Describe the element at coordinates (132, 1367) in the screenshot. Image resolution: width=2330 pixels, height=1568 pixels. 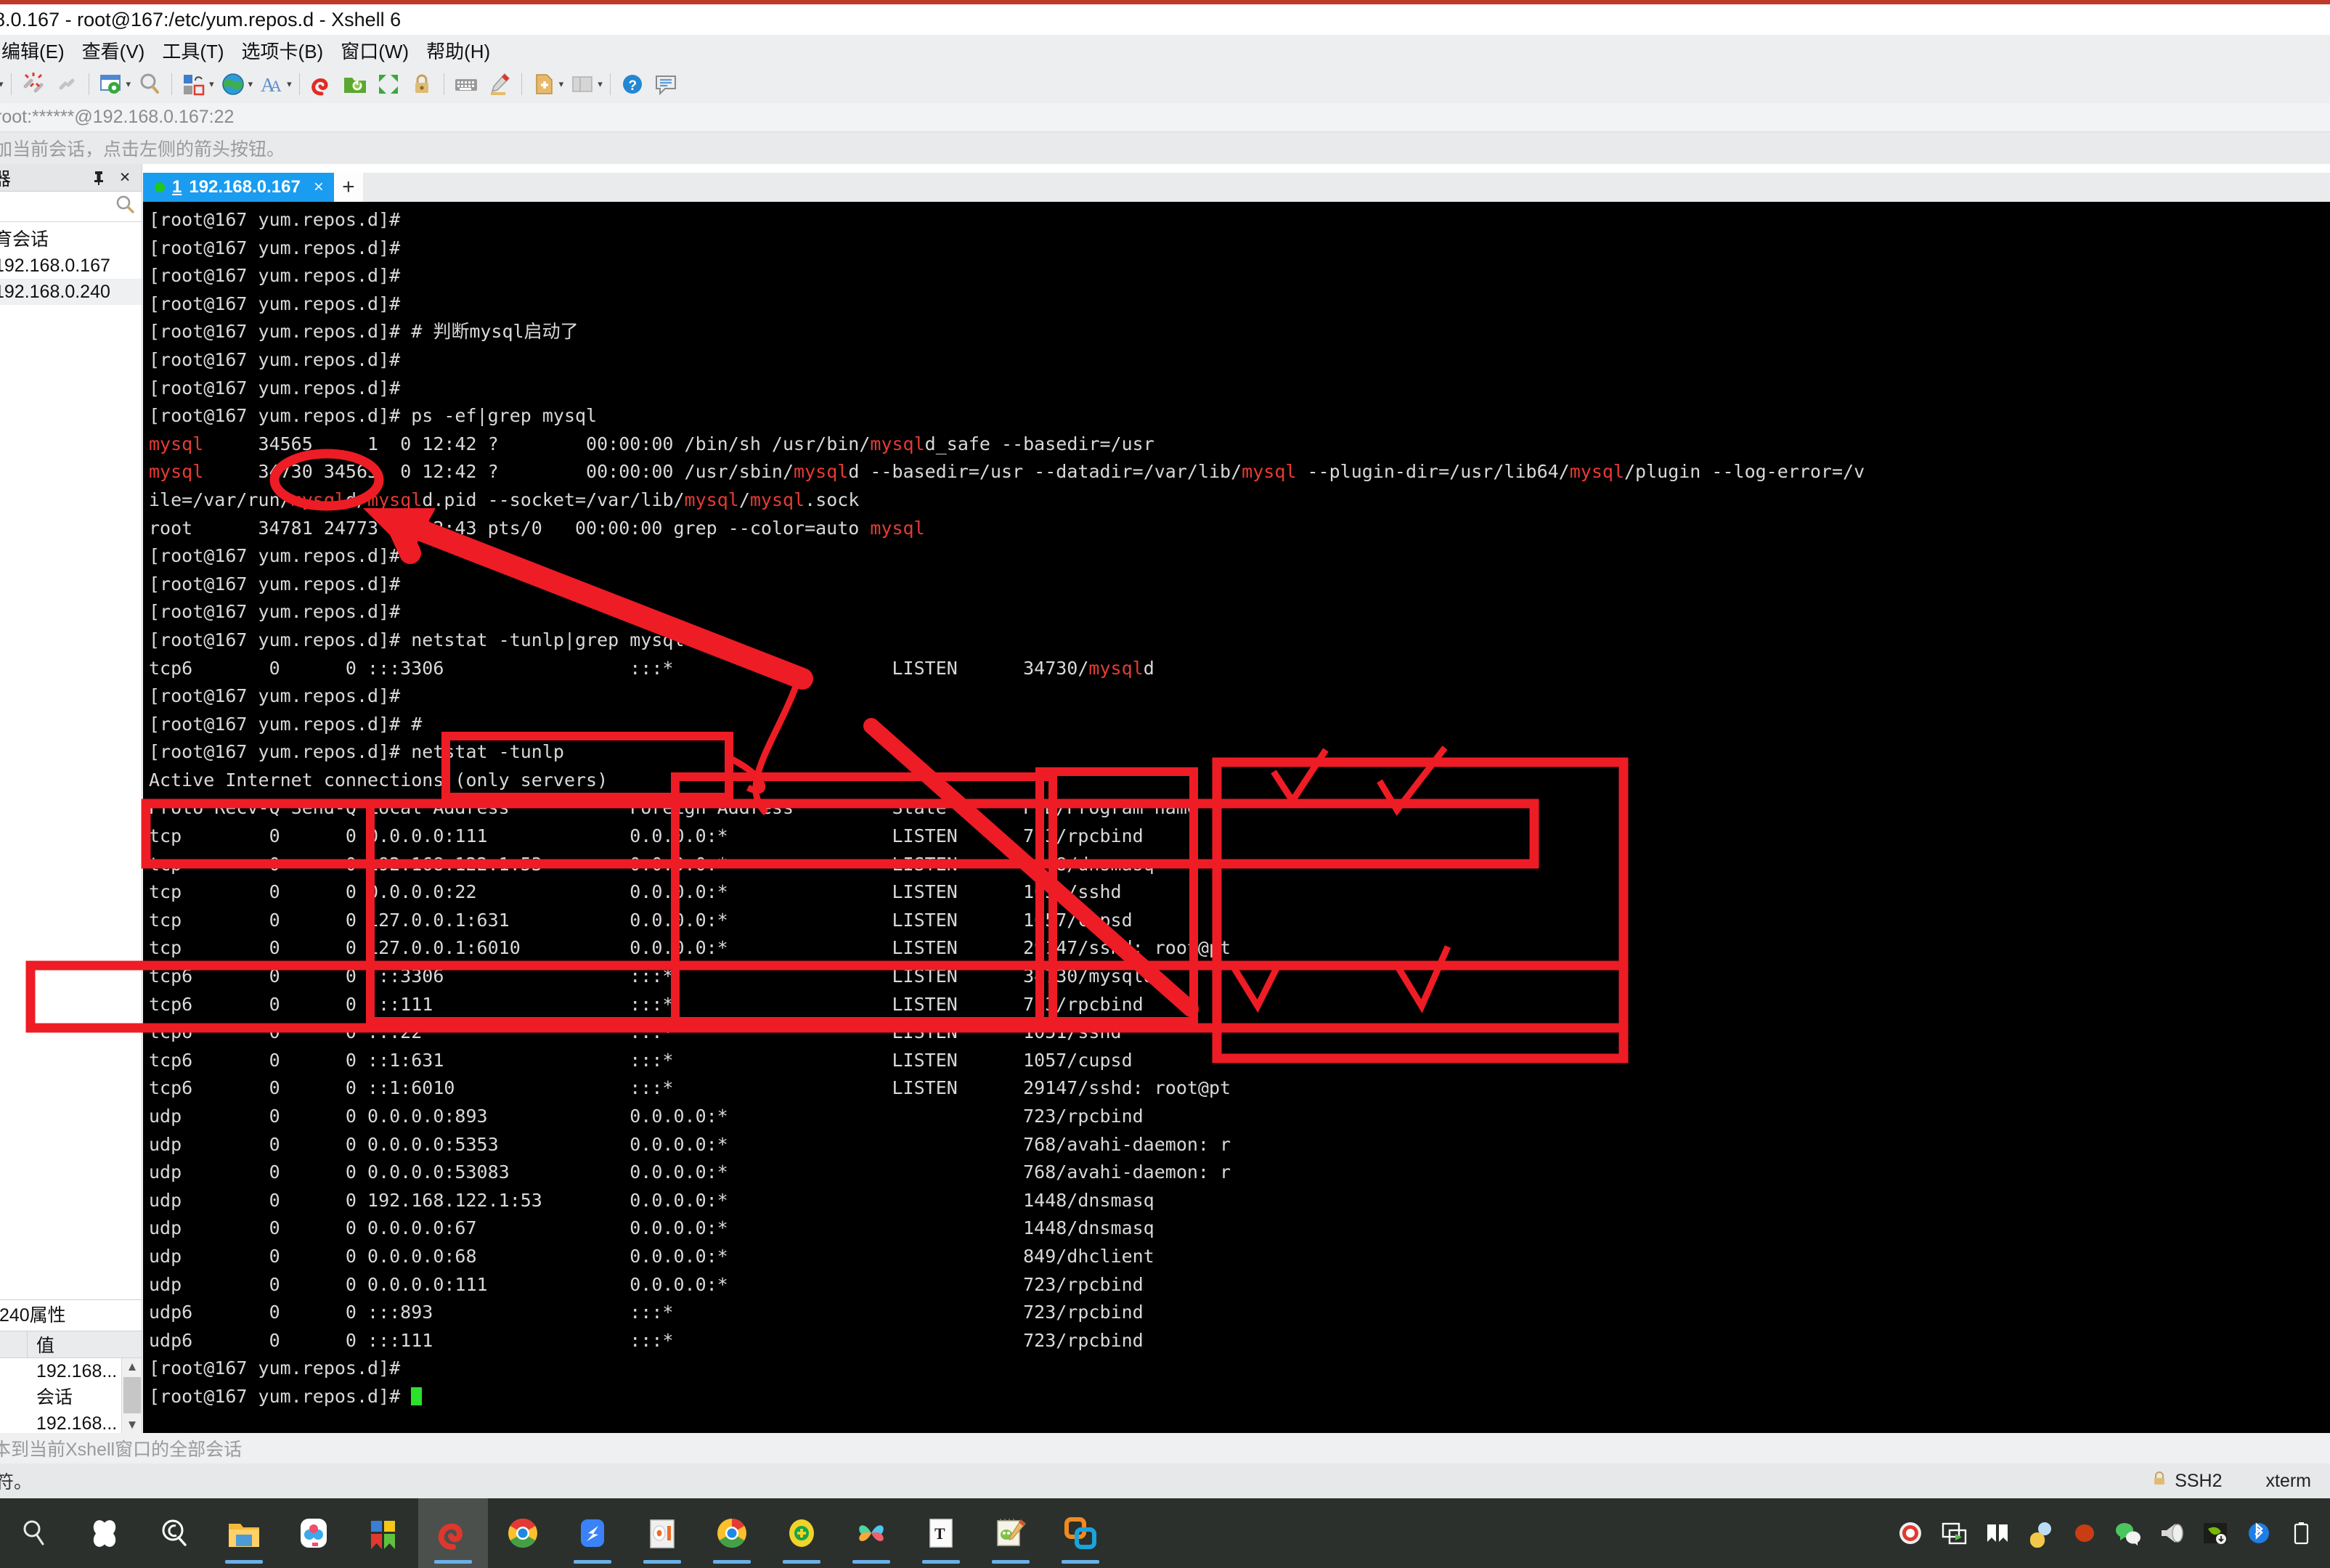
I see `chevron-up-icon: ▲` at that location.